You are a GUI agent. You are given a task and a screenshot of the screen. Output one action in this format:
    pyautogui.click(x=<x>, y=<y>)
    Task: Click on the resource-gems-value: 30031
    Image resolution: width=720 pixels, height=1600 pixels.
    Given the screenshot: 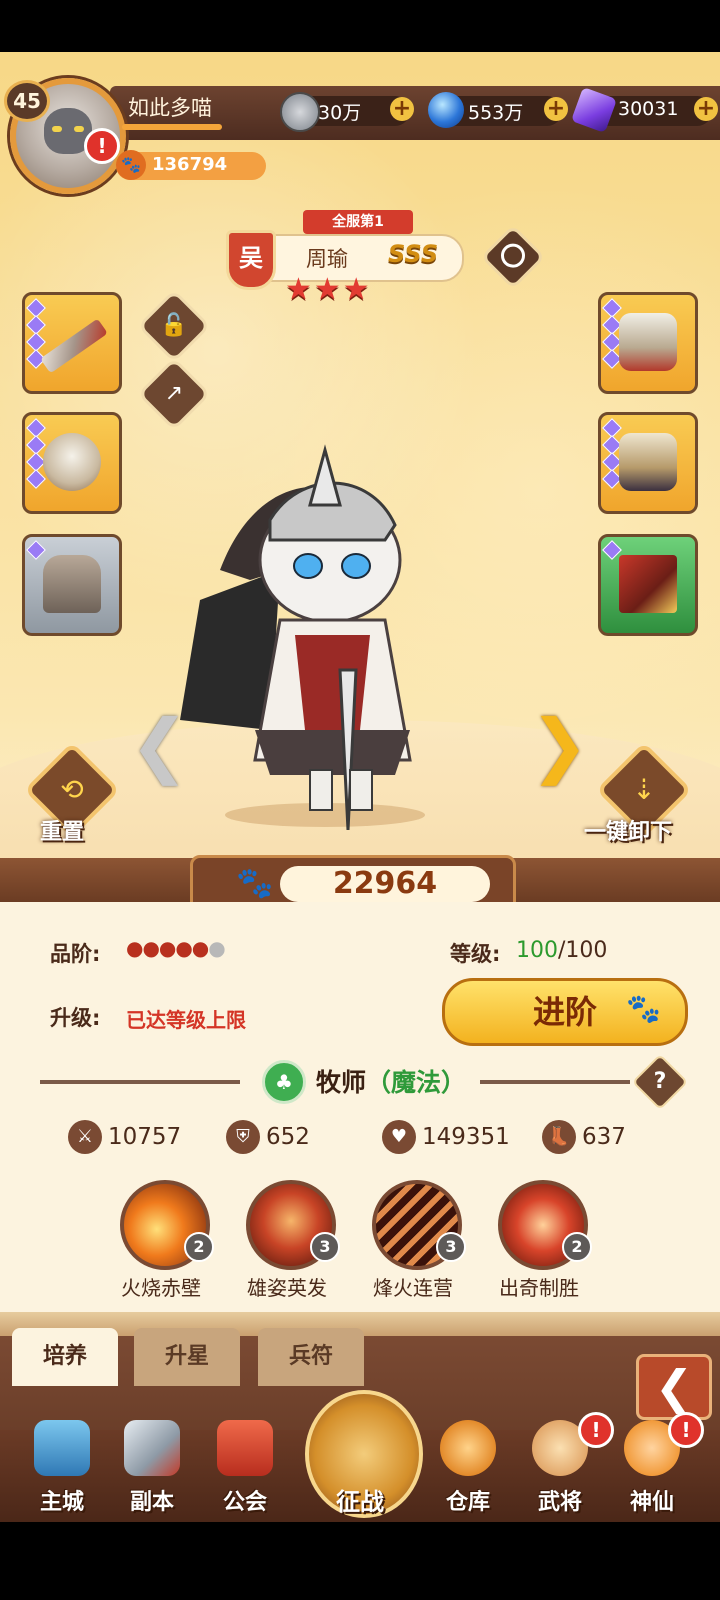 What is the action you would take?
    pyautogui.click(x=648, y=109)
    